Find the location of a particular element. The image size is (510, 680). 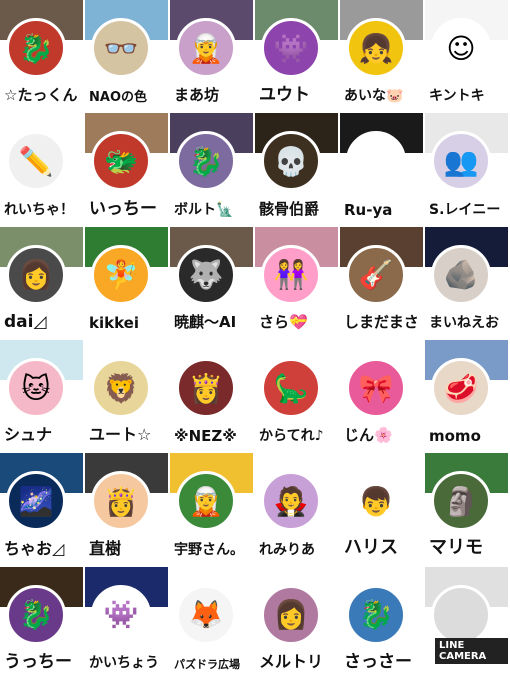

avatar: 👧 is located at coordinates (376, 48).